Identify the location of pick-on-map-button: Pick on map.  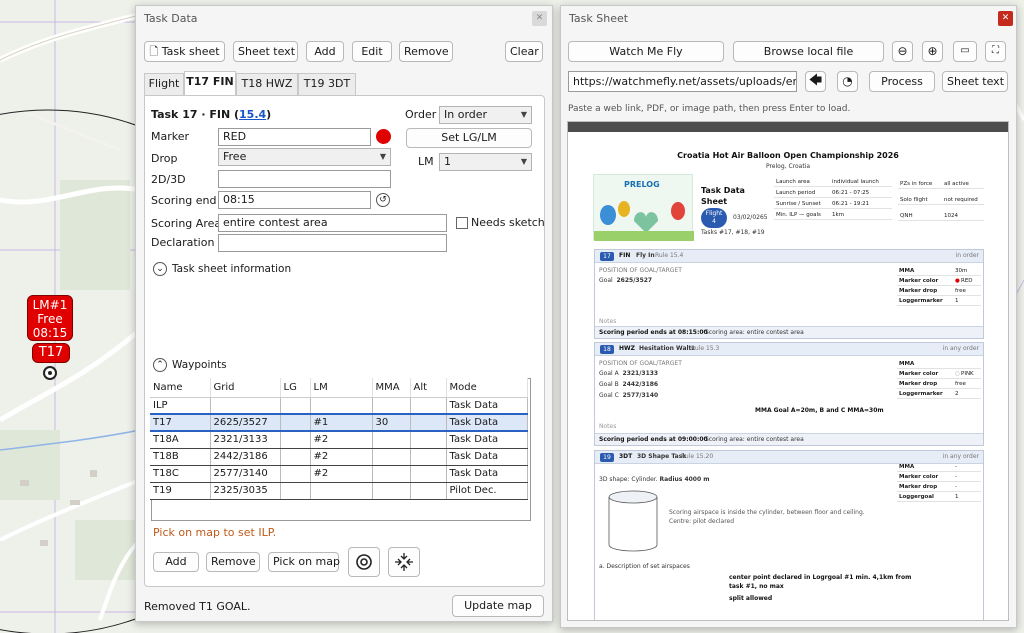
(304, 562).